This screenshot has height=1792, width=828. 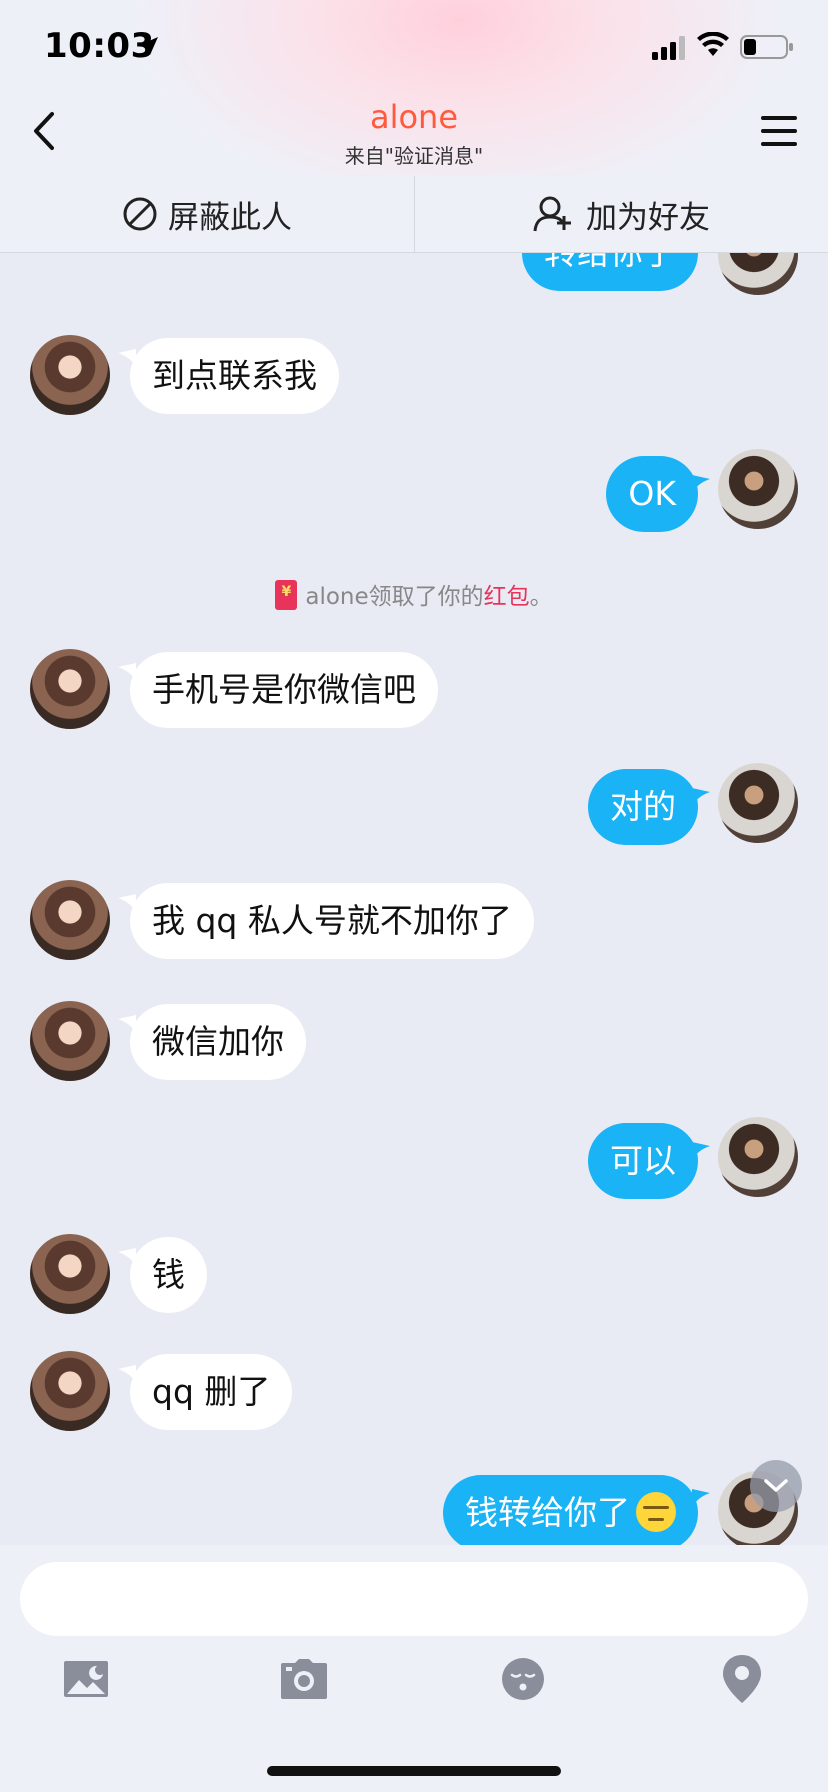 I want to click on message-bubble-contact: 微信加你, so click(x=218, y=1042).